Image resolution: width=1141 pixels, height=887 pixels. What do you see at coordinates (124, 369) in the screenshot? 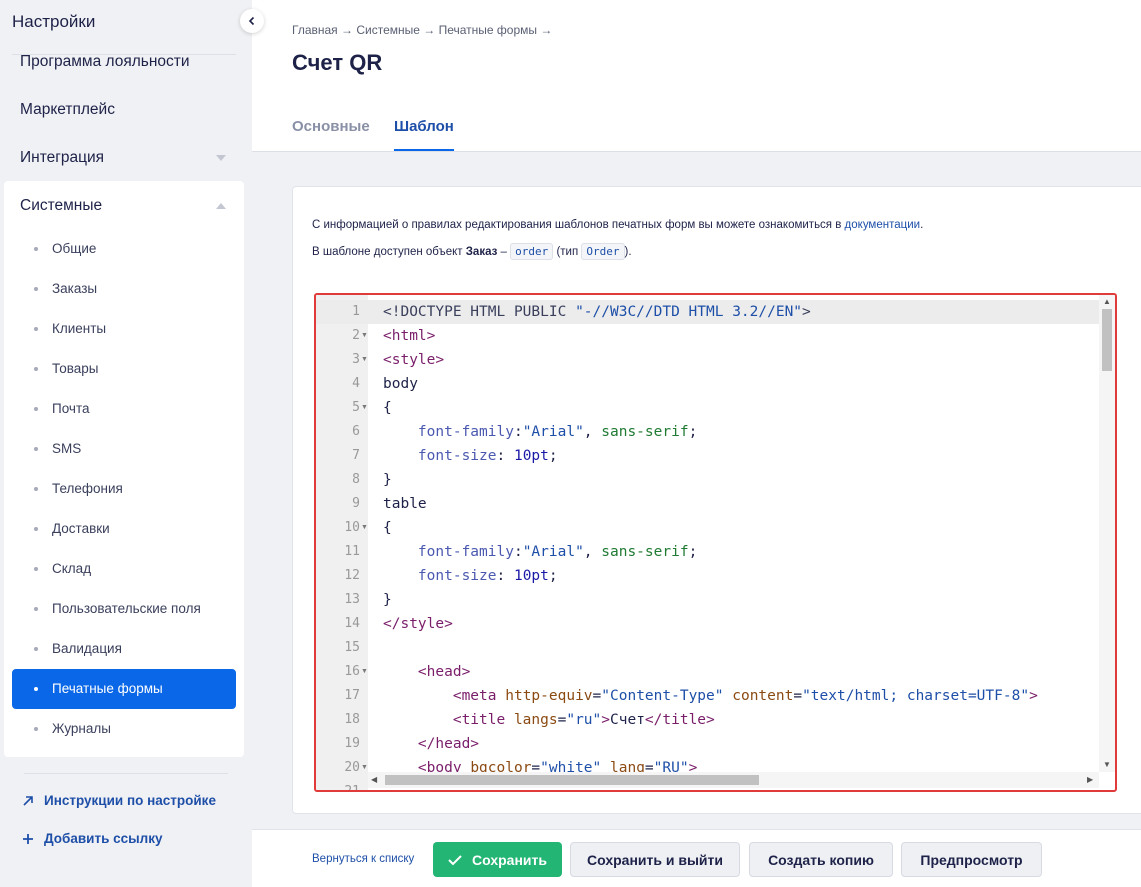
I see `sidebar-subitem-products: Товары` at bounding box center [124, 369].